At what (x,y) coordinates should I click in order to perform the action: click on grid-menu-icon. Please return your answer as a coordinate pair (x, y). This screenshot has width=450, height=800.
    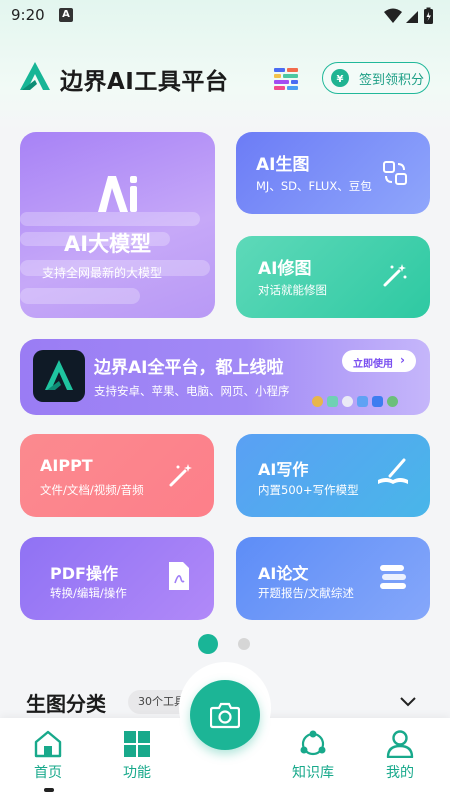
    Looking at the image, I should click on (286, 79).